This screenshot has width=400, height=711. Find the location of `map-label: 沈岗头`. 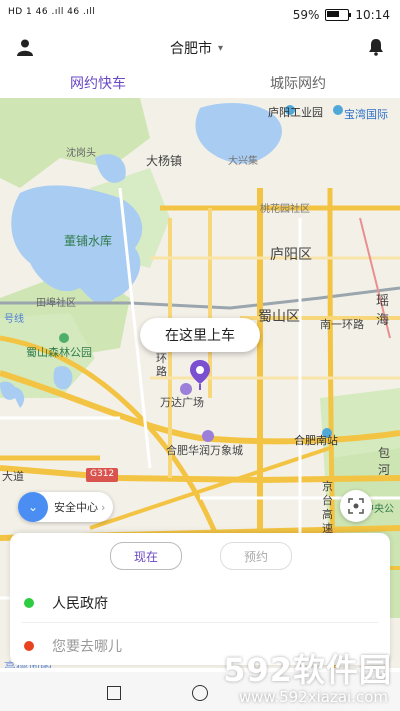

map-label: 沈岗头 is located at coordinates (81, 153).